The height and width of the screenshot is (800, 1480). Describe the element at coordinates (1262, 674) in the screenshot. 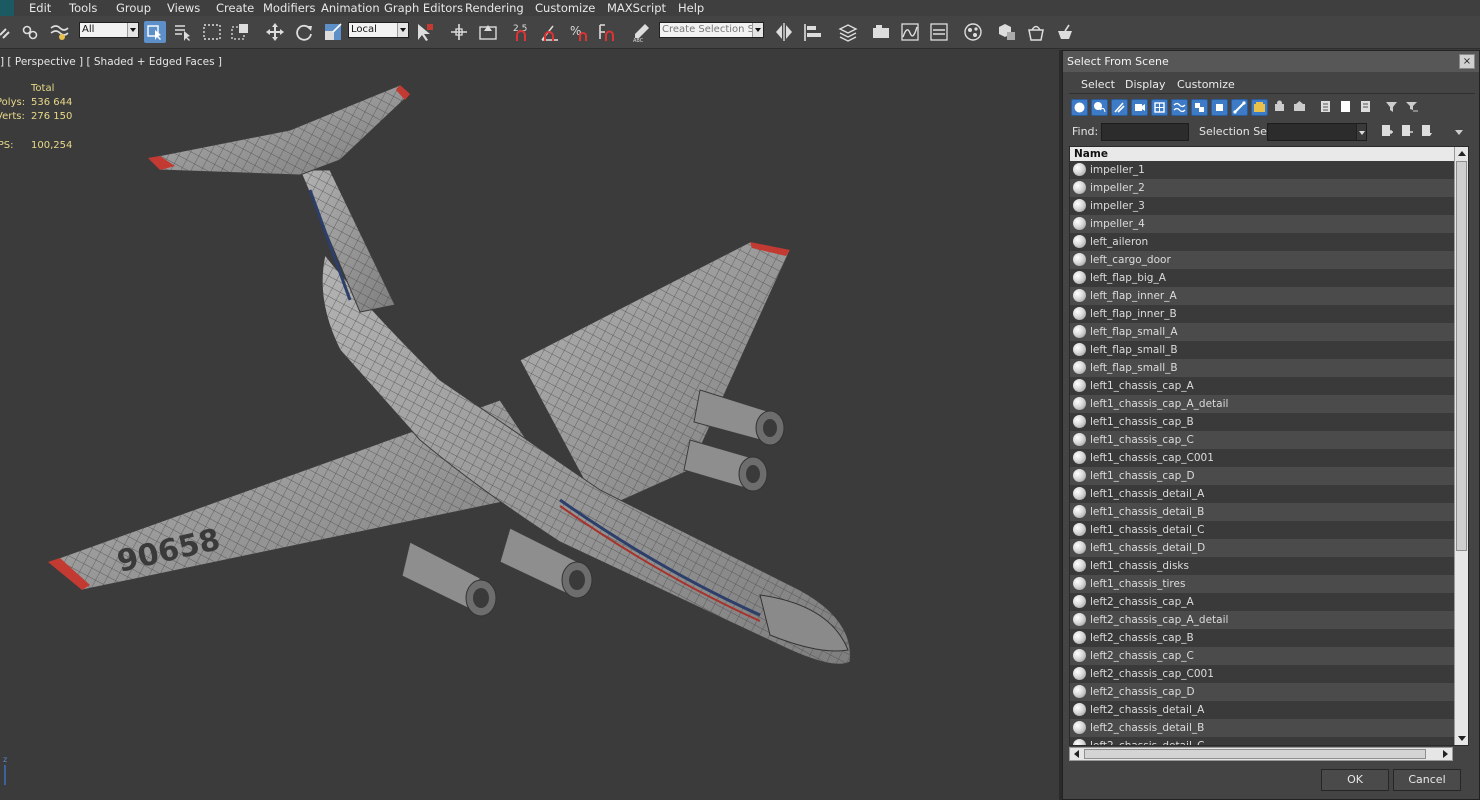

I see `list-item: left2_chassis_cap_C001` at that location.